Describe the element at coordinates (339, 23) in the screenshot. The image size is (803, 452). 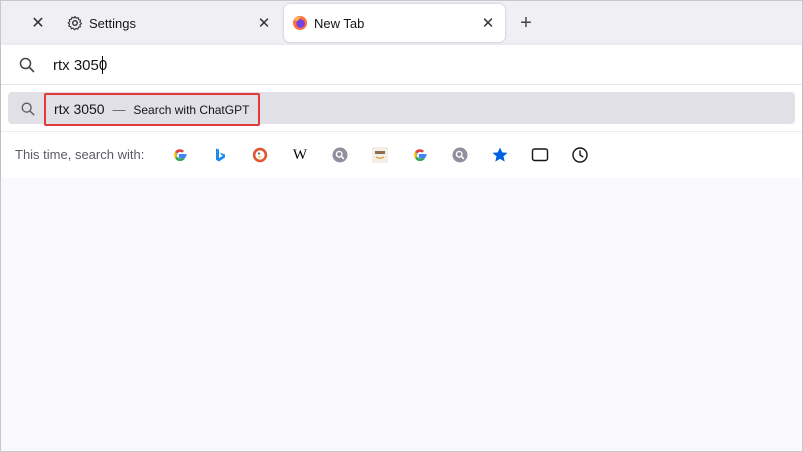
I see `tab-label: New Tab` at that location.